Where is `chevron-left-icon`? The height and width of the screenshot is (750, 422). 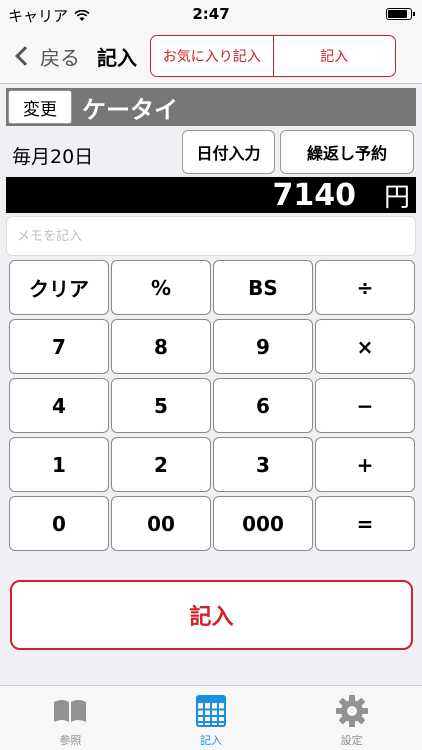 chevron-left-icon is located at coordinates (25, 56).